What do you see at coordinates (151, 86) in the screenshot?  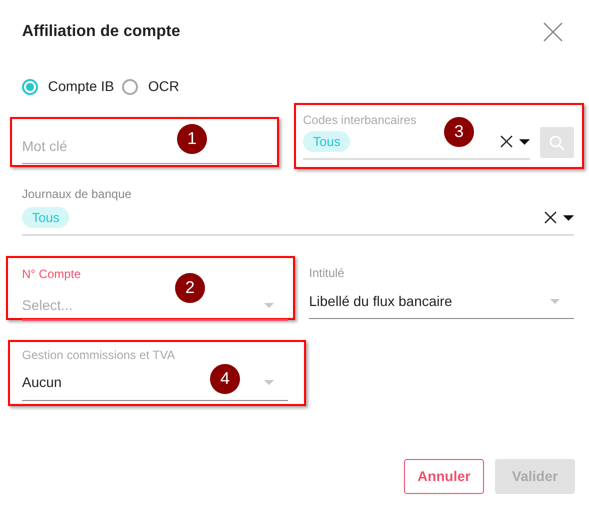 I see `radio-option: OCR` at bounding box center [151, 86].